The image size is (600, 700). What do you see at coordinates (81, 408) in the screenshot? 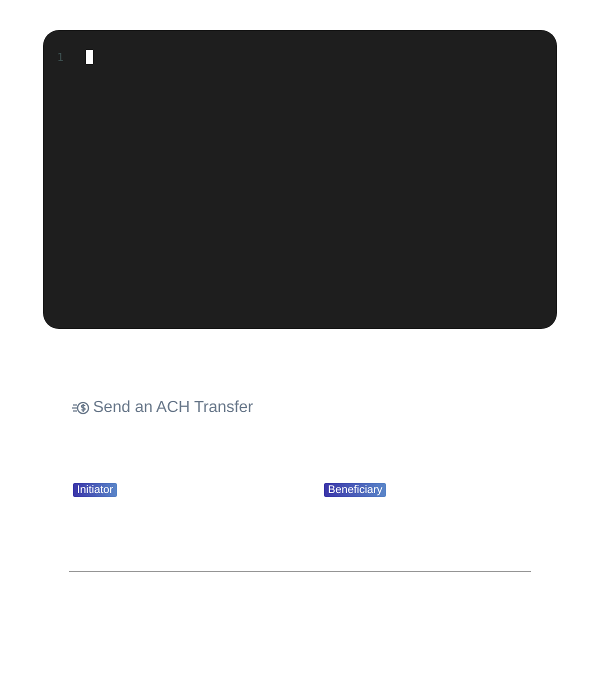
I see `money-transfer-icon` at bounding box center [81, 408].